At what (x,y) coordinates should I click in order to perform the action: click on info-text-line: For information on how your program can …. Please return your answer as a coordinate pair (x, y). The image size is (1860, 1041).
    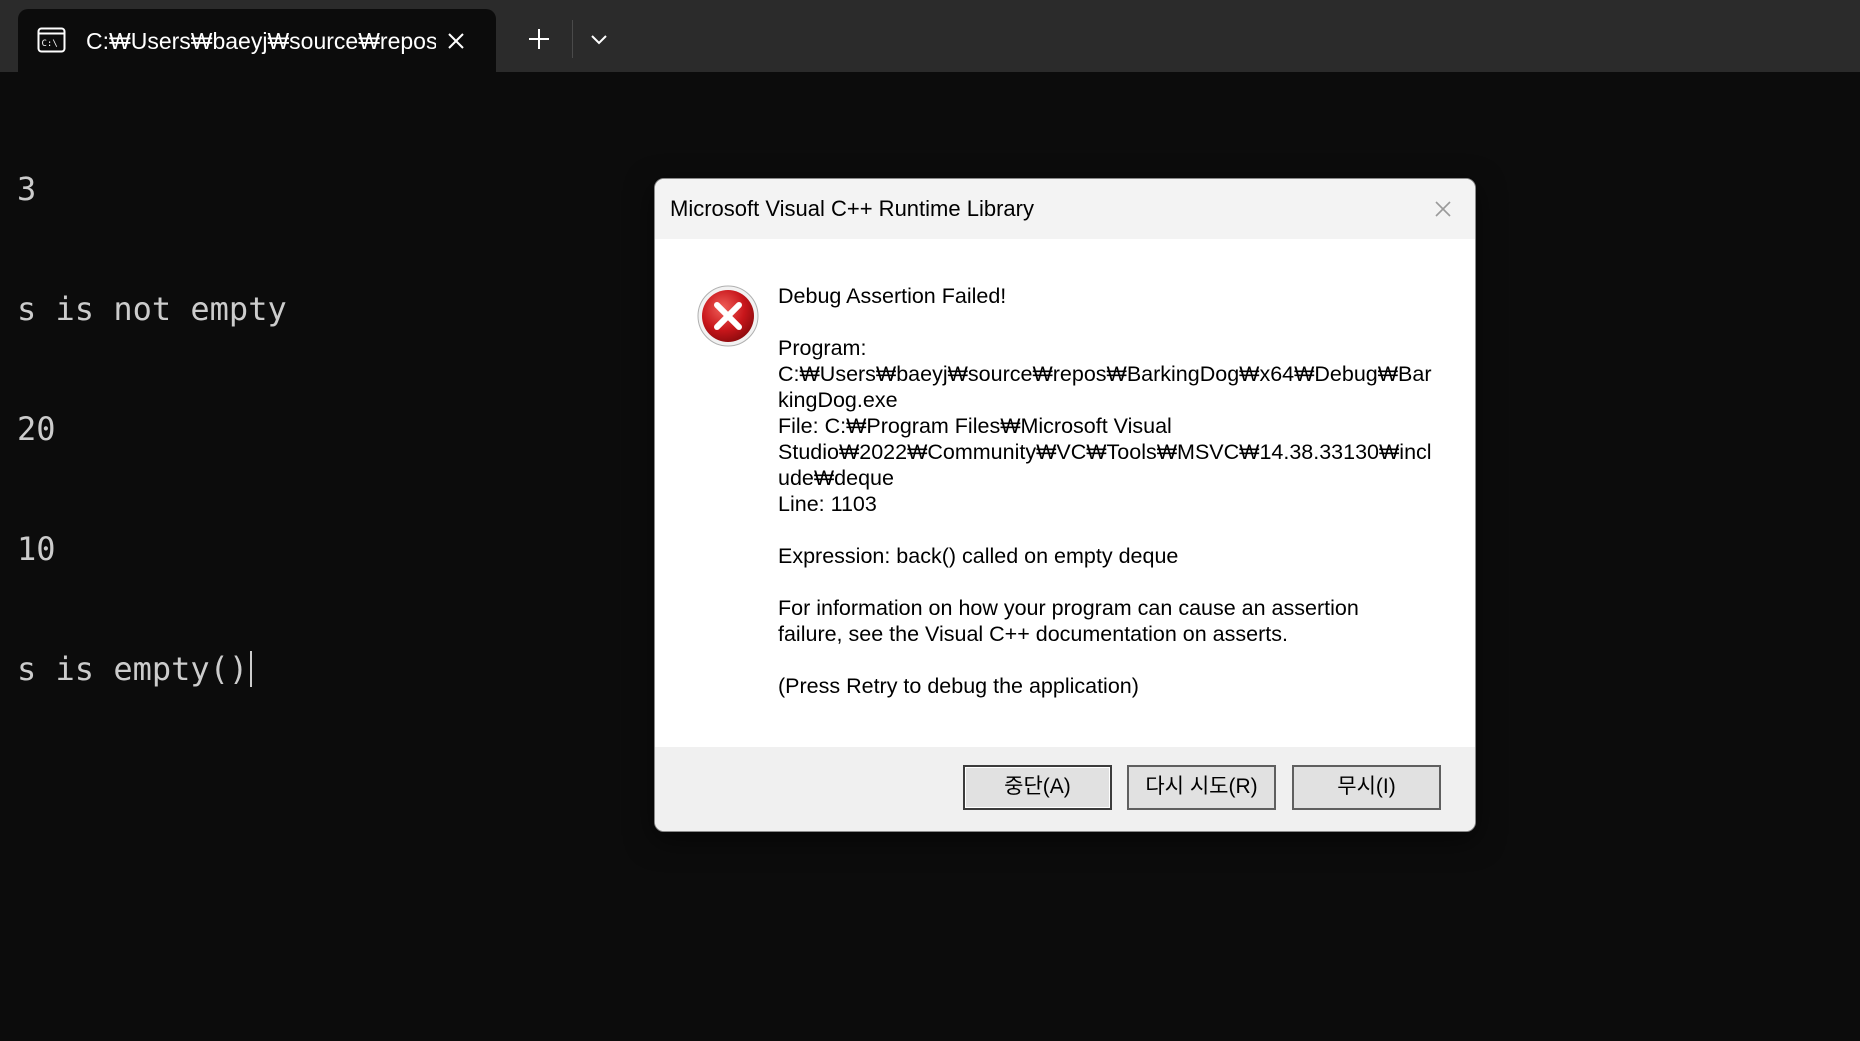
    Looking at the image, I should click on (1068, 608).